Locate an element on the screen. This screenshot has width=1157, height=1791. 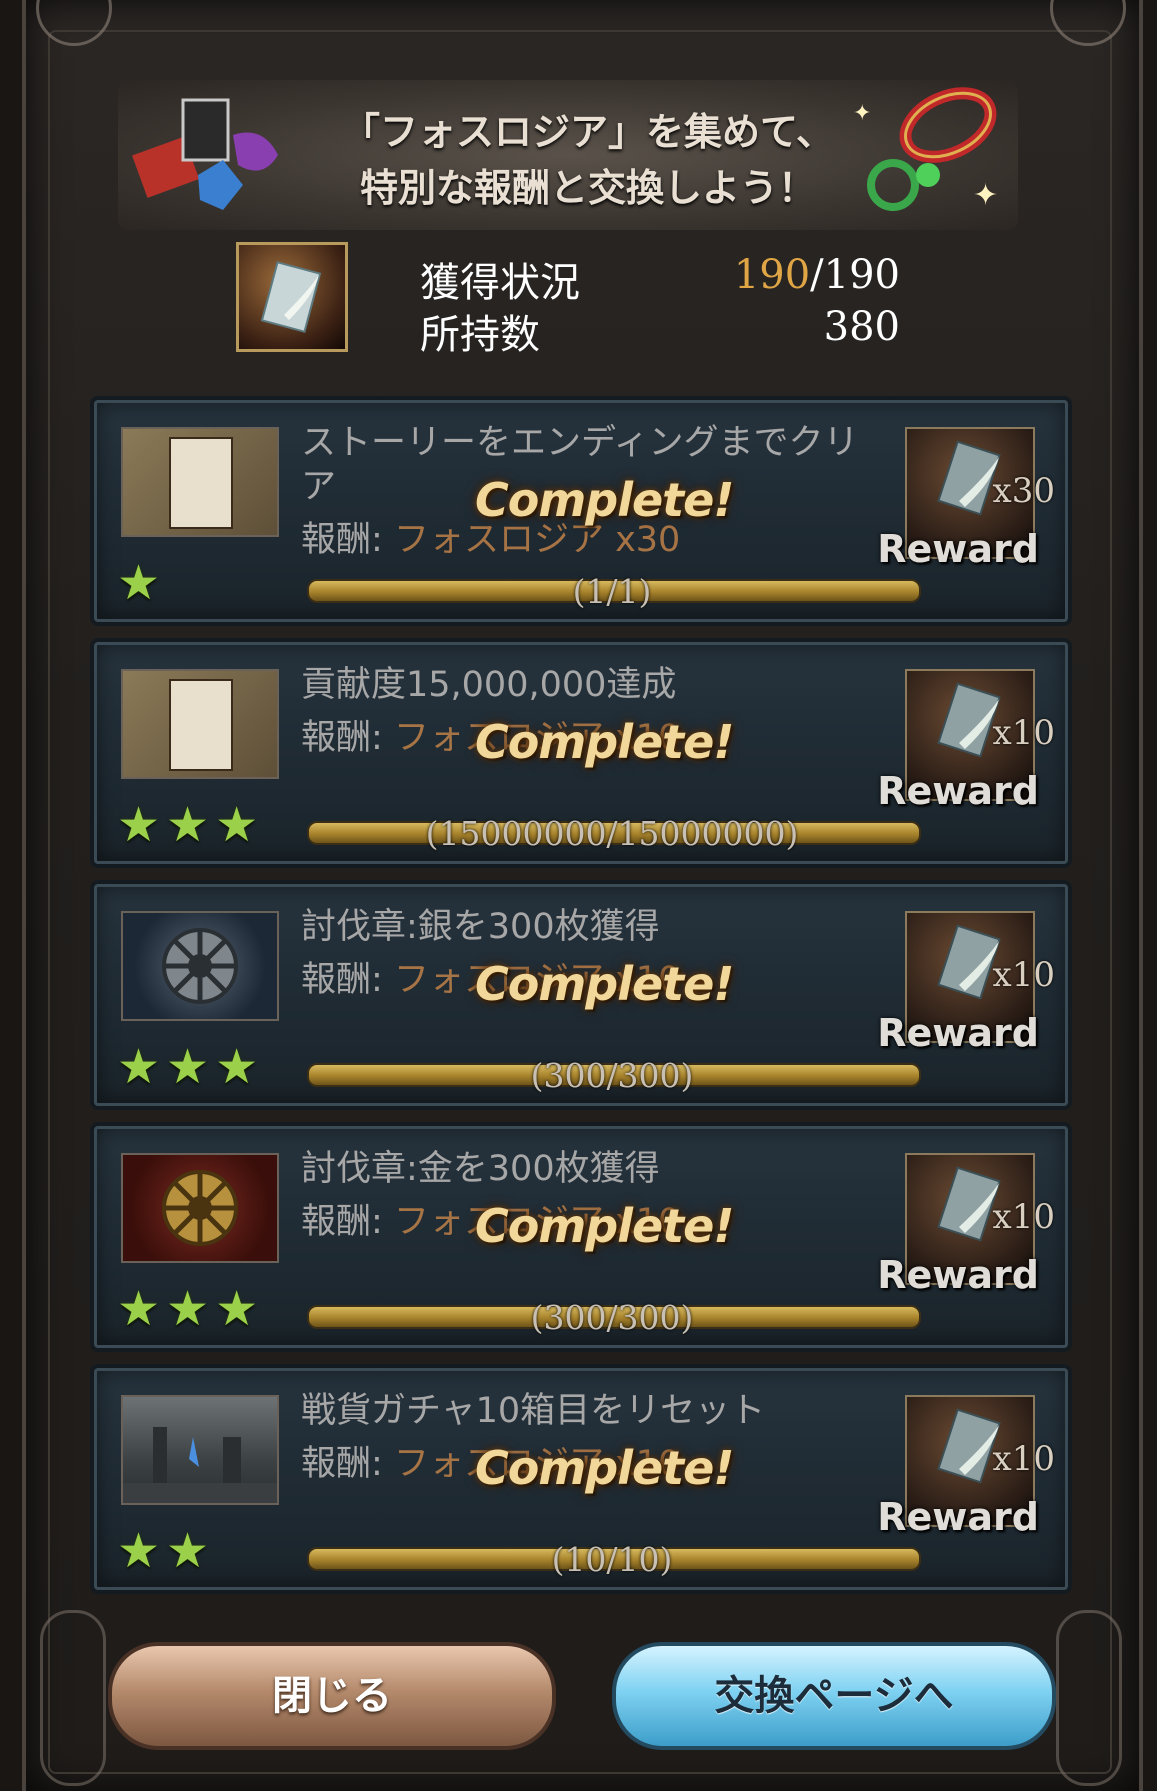
ruins-landscape-icon is located at coordinates (200, 1465).